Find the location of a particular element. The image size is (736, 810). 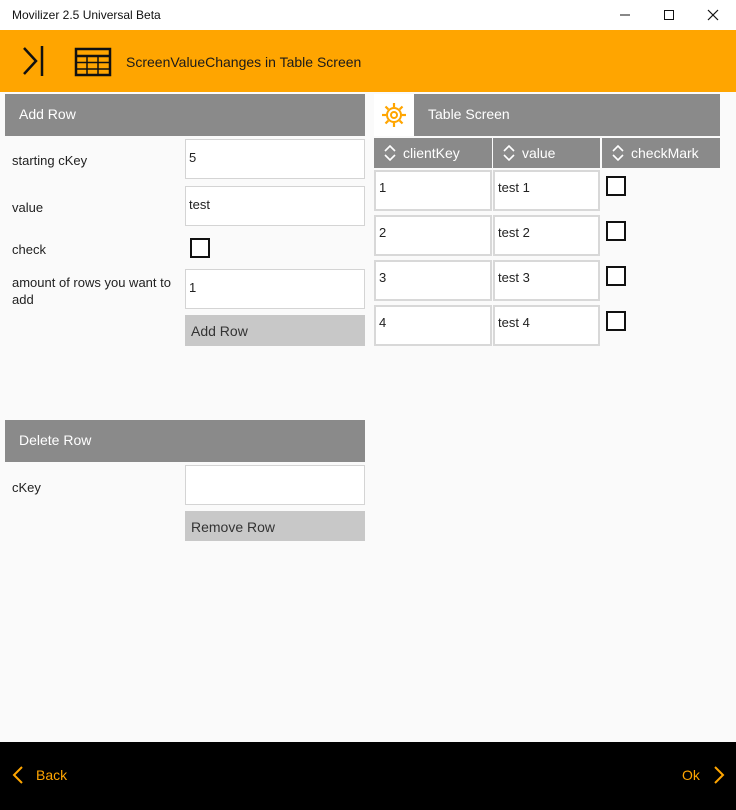

column-header-checkmark: checkMark is located at coordinates (661, 153).